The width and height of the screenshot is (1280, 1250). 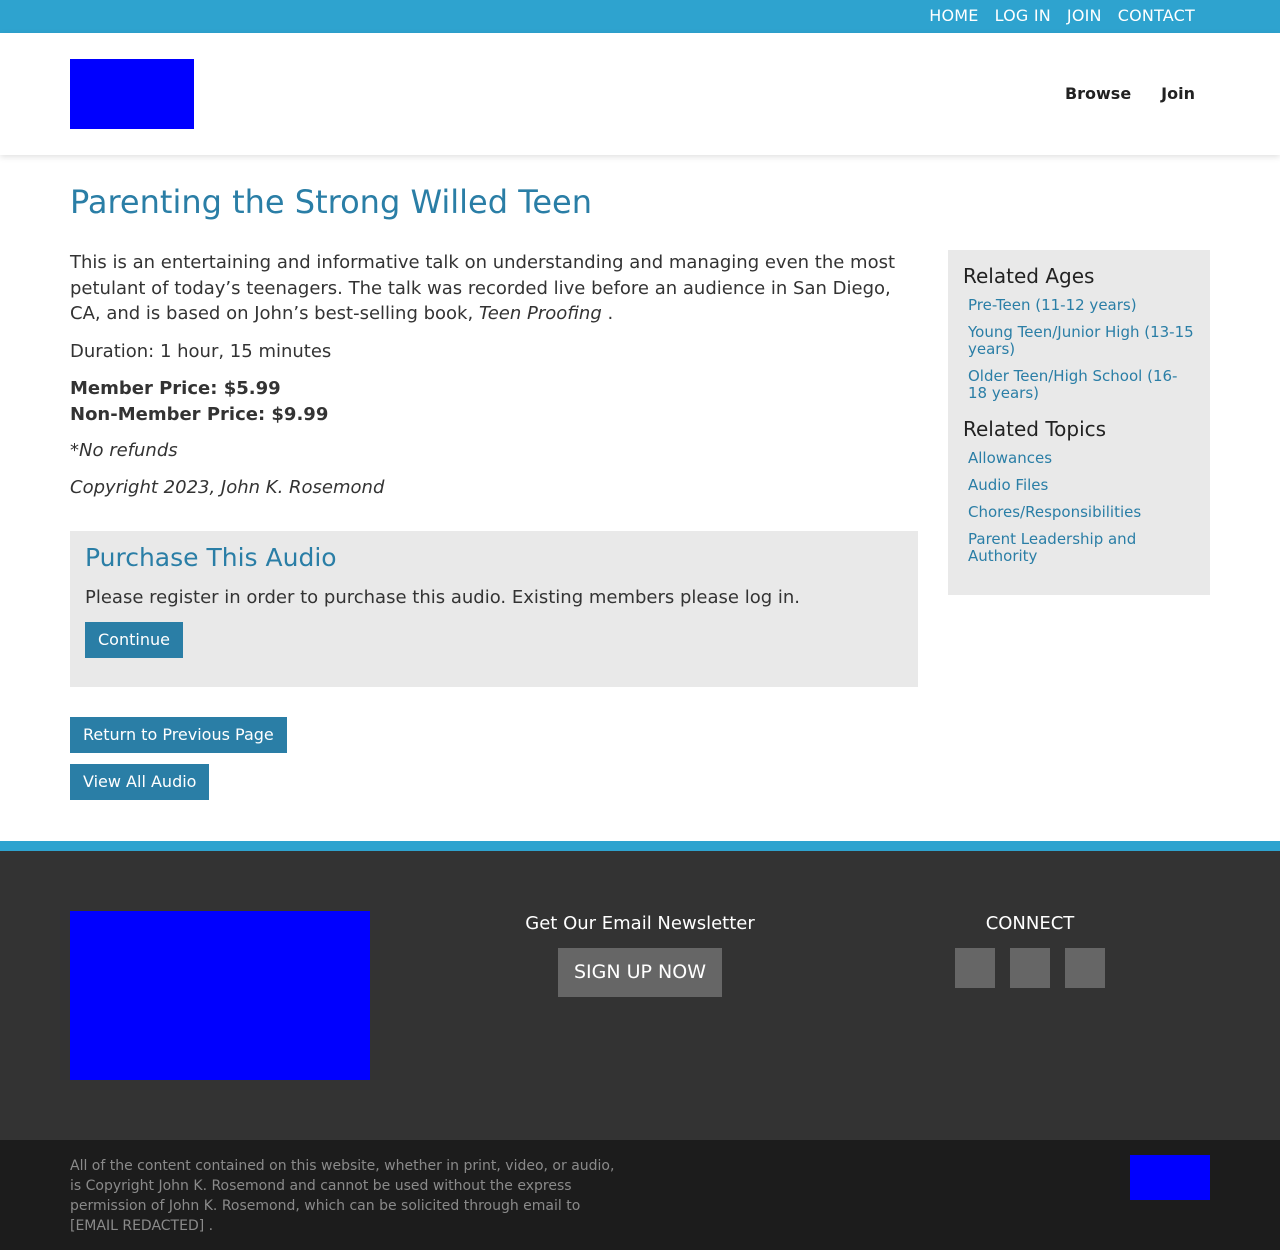 I want to click on utility-nav: HOME LOG IN JOIN CONTACT, so click(x=1062, y=16).